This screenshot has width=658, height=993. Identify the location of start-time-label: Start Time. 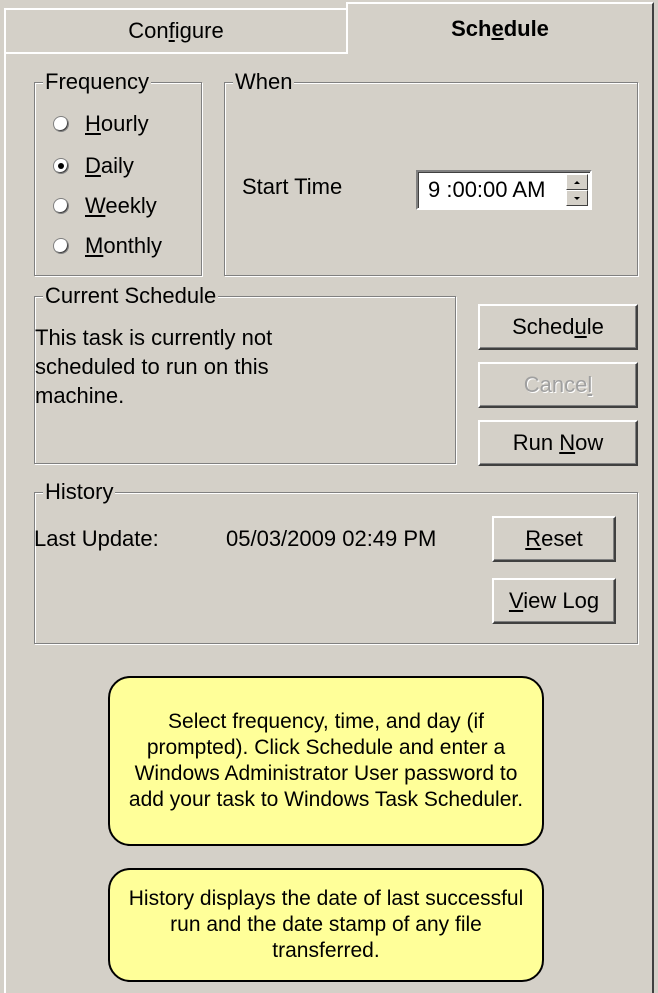
(292, 186).